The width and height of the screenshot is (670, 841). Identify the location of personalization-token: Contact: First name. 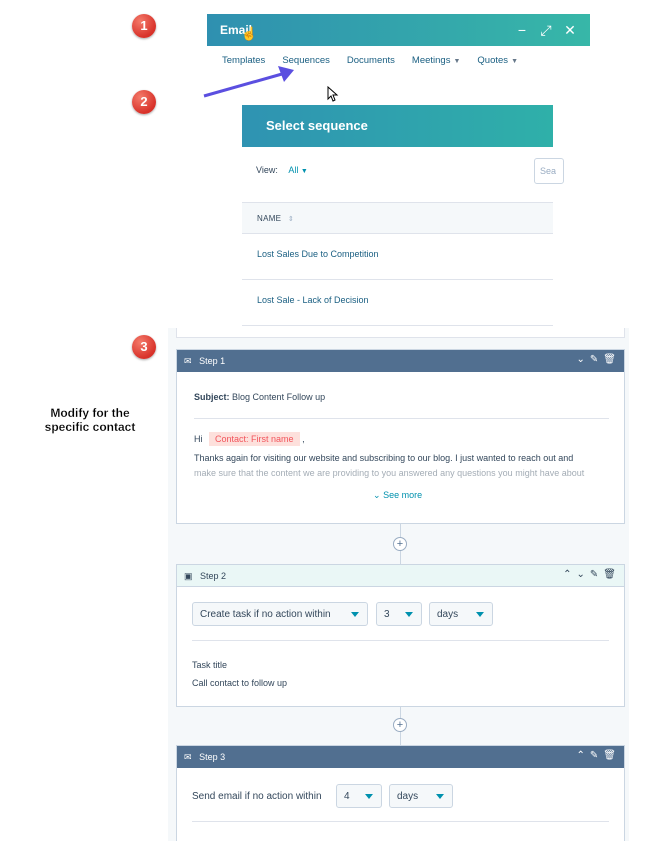
(254, 439).